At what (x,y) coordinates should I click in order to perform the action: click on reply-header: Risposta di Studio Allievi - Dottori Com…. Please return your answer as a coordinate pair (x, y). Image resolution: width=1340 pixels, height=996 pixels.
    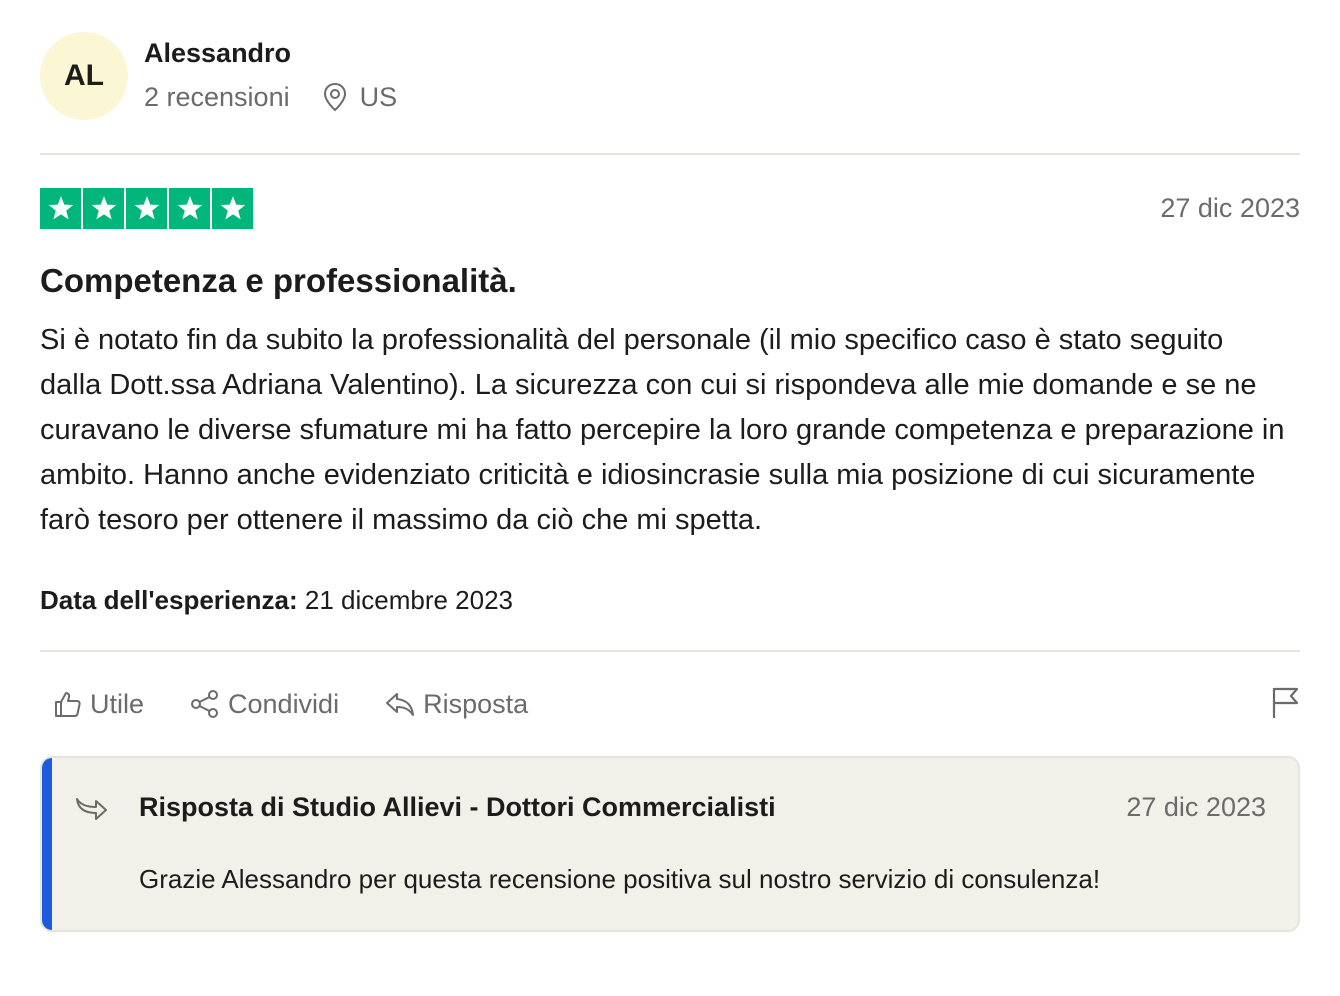
    Looking at the image, I should click on (702, 807).